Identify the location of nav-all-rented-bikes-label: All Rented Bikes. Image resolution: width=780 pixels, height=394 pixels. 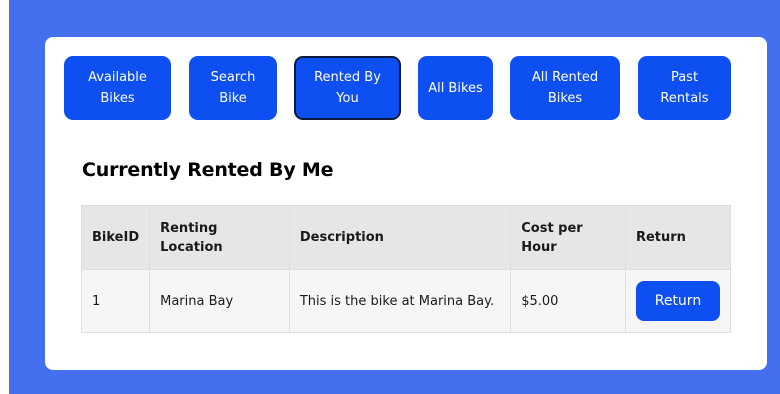
(565, 88).